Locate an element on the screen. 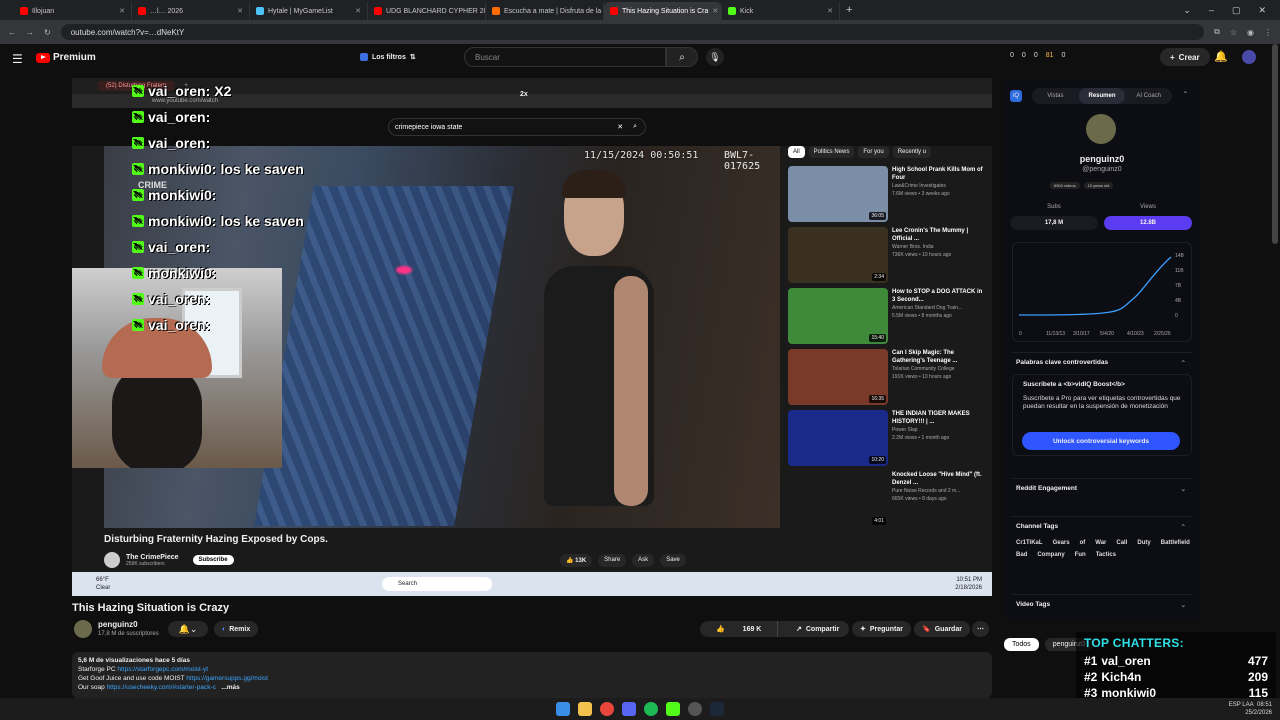 This screenshot has height=720, width=1280. chart-y-tick: 0 is located at coordinates (1176, 316).